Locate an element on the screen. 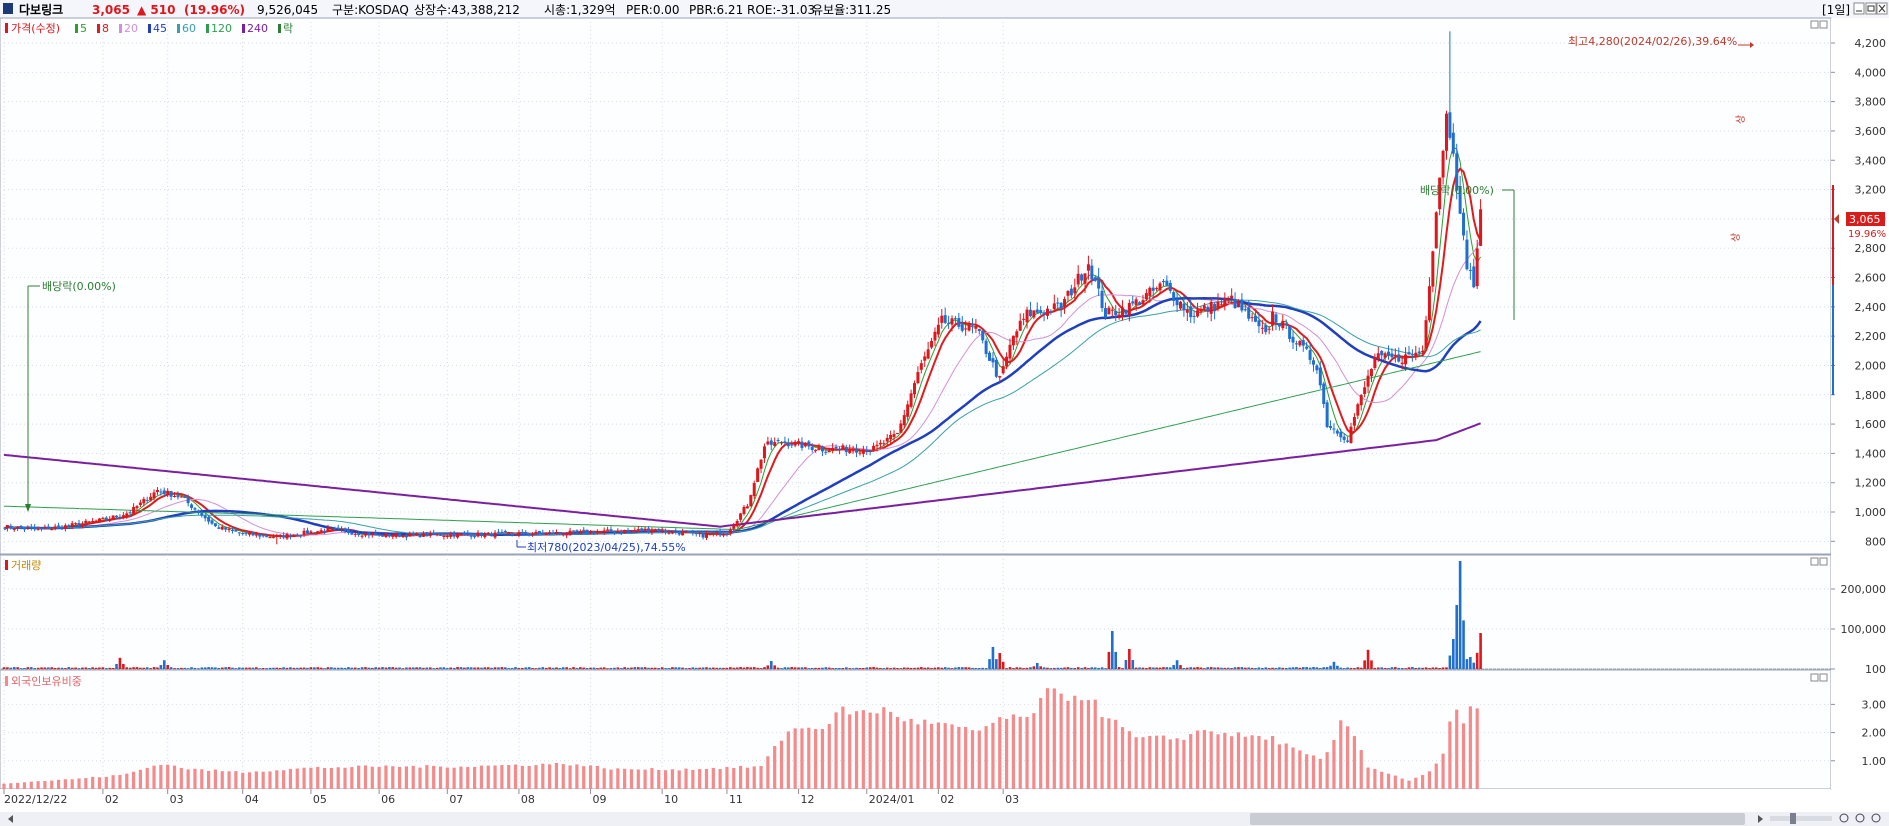  minimize-icon is located at coordinates (1859, 8).